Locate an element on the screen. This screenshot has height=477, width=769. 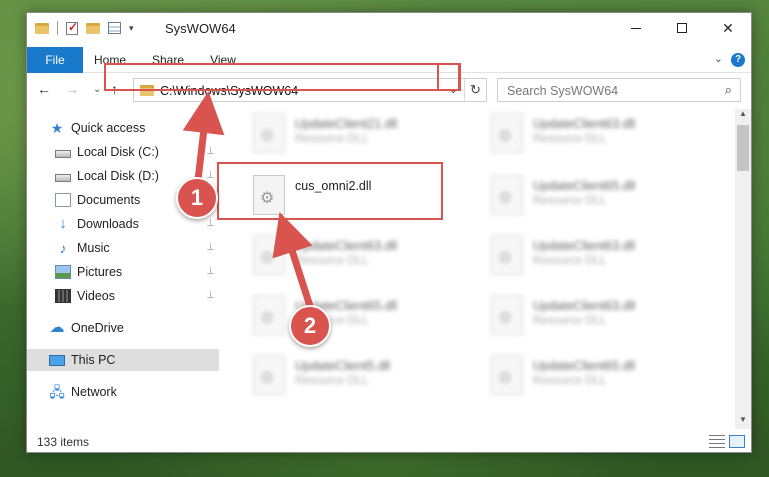
address-bar-highlight is located at coordinates (282, 77).